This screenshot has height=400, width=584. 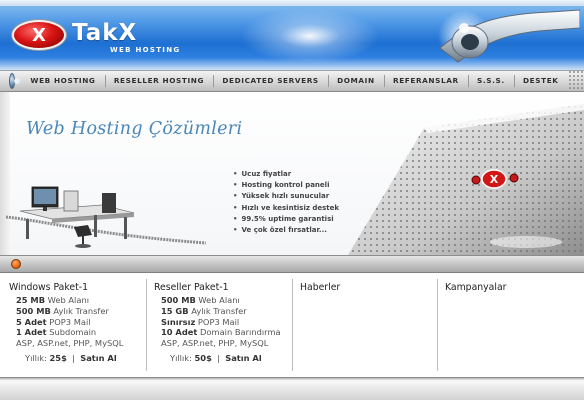 I want to click on price-value: 50$, so click(x=203, y=357).